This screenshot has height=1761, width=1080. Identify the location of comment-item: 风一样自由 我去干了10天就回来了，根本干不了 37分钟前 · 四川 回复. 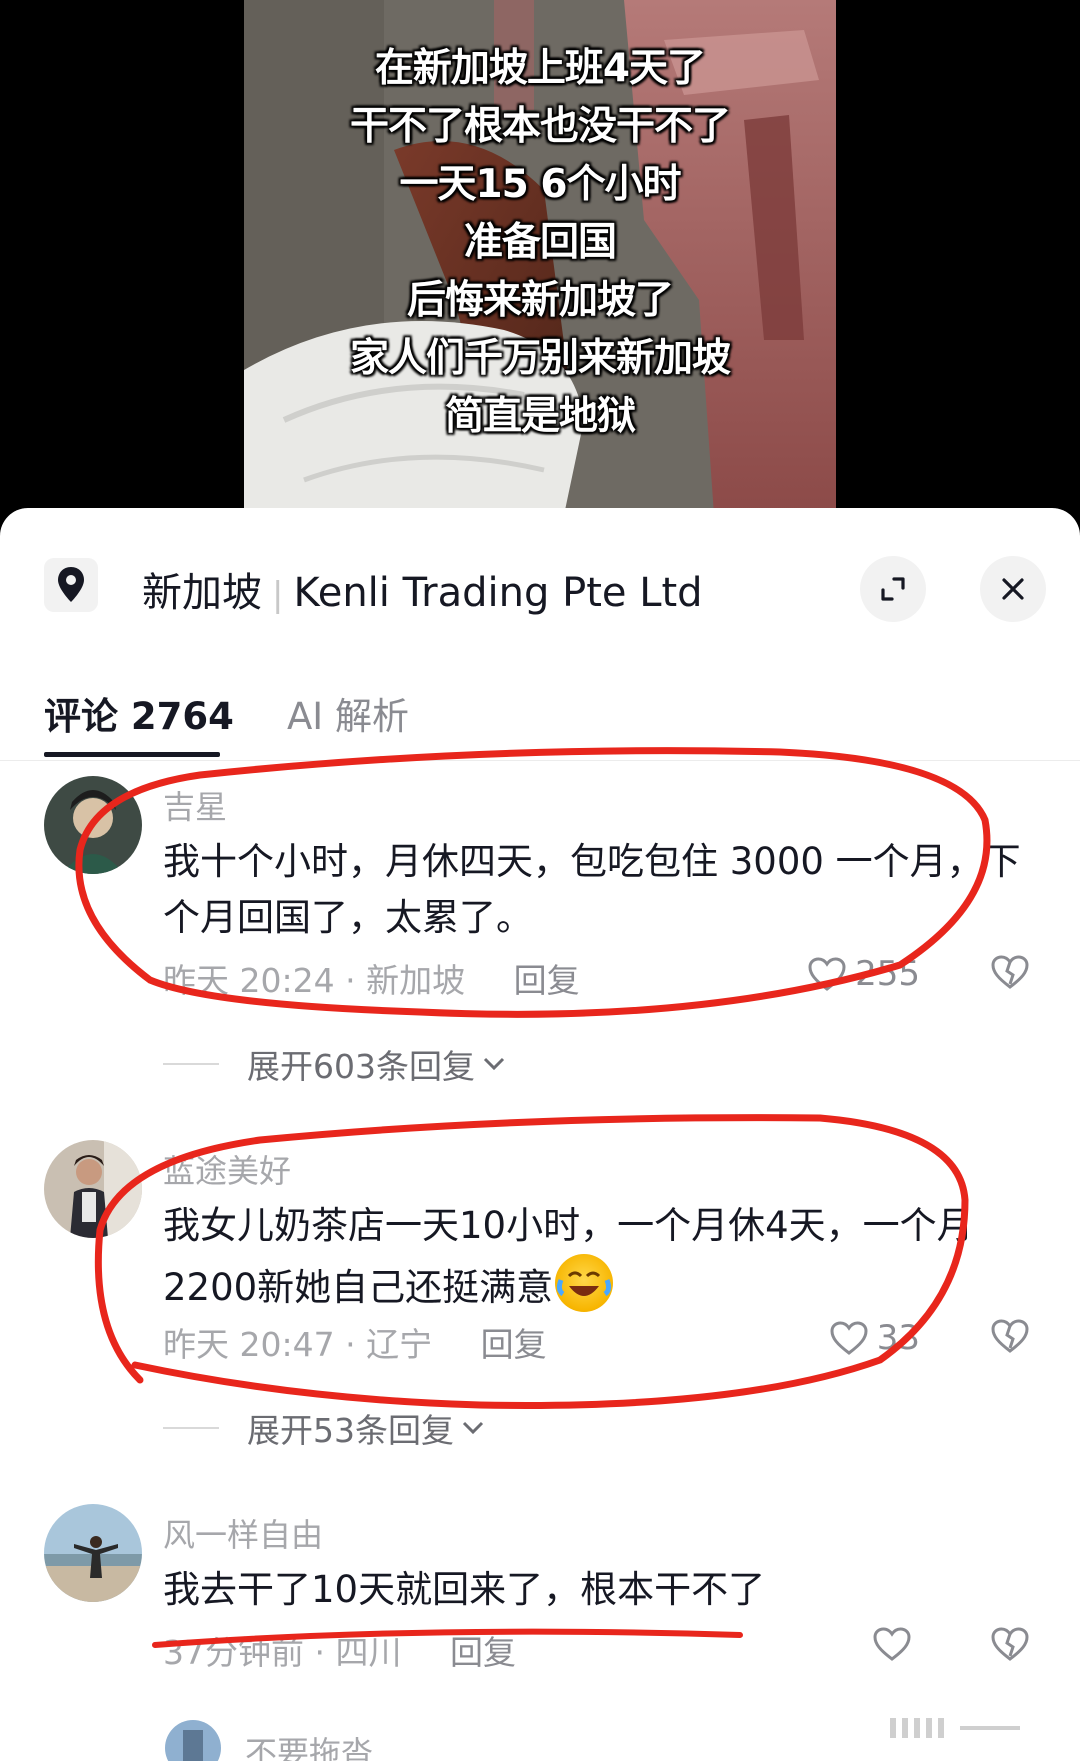
(540, 1604).